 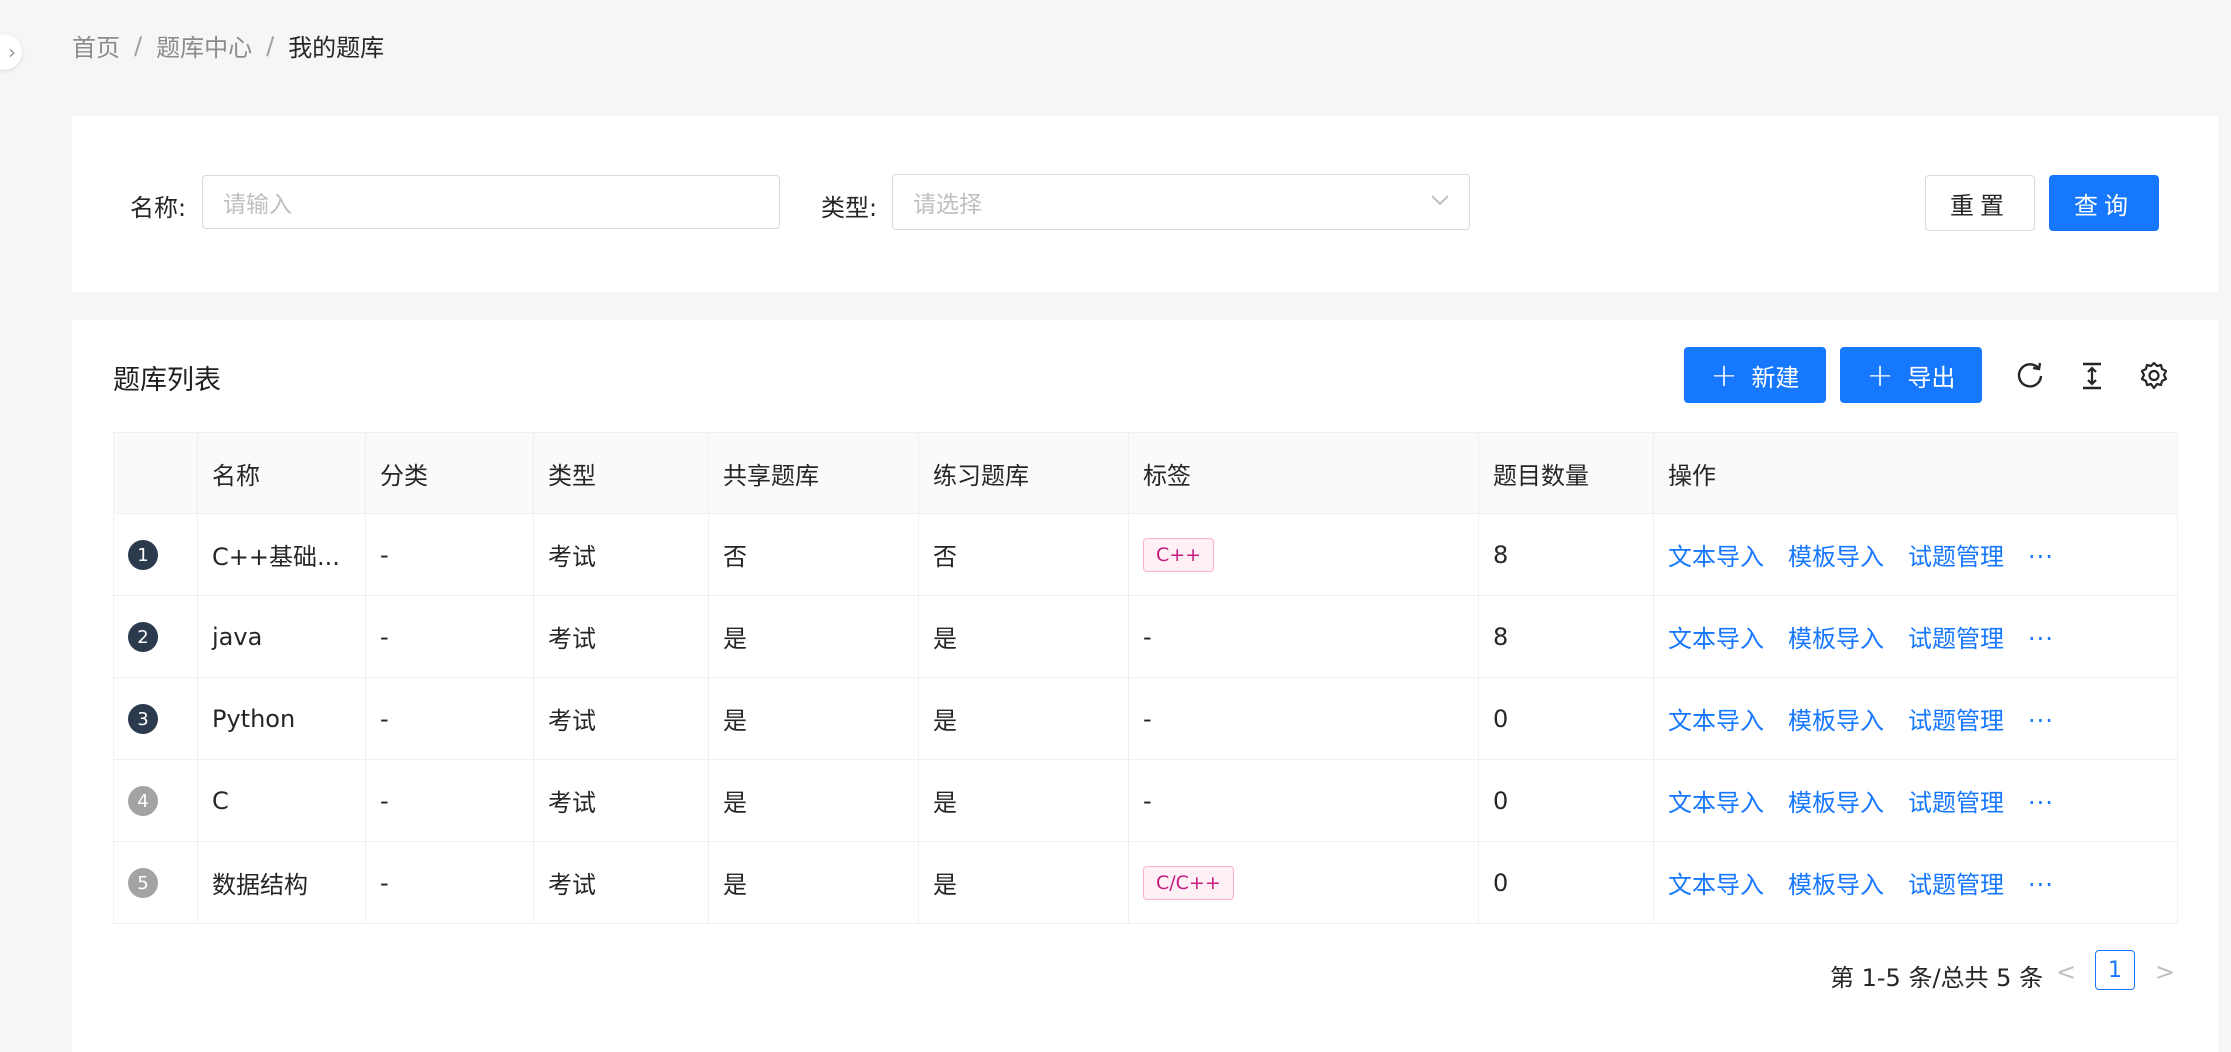 I want to click on row-index-badge: 4, so click(x=143, y=801).